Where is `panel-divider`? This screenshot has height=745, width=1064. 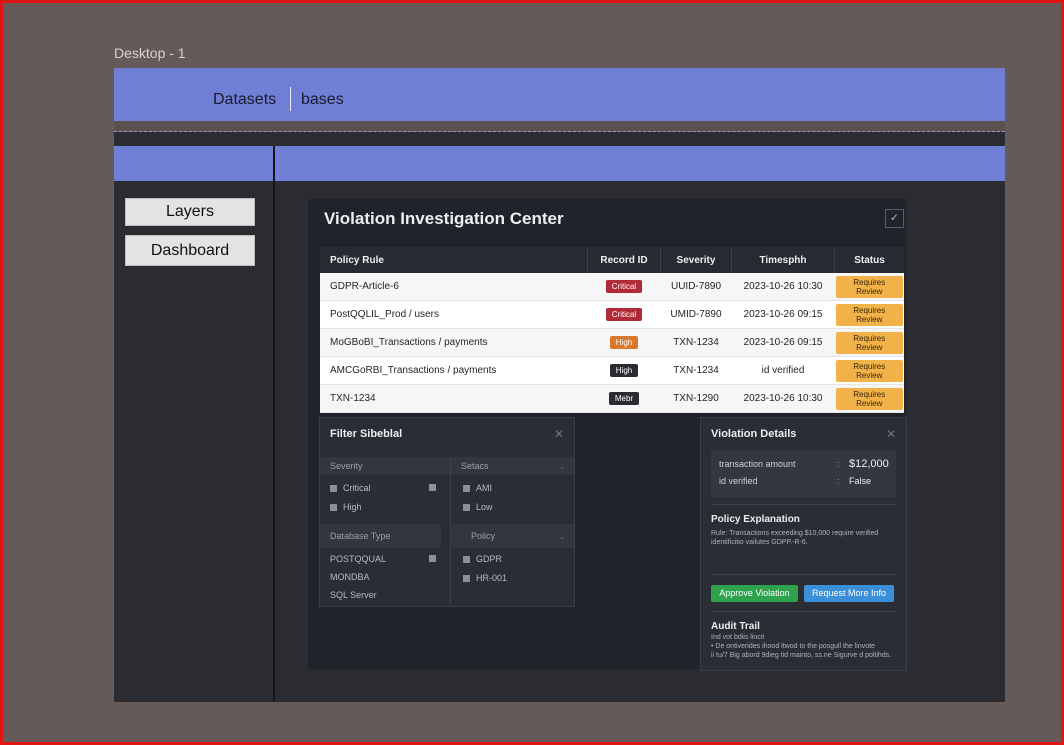 panel-divider is located at coordinates (274, 424).